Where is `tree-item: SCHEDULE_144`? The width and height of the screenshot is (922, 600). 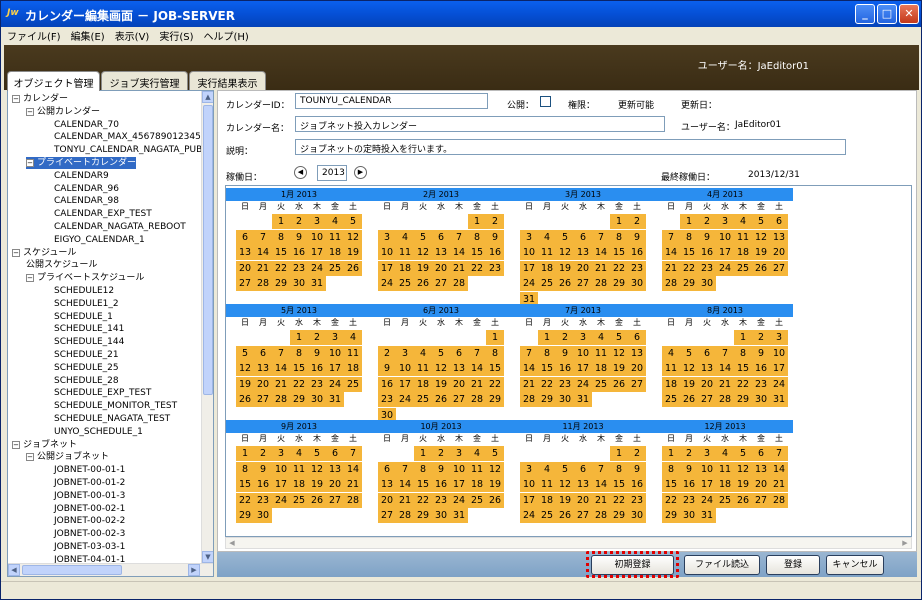 tree-item: SCHEDULE_144 is located at coordinates (89, 342).